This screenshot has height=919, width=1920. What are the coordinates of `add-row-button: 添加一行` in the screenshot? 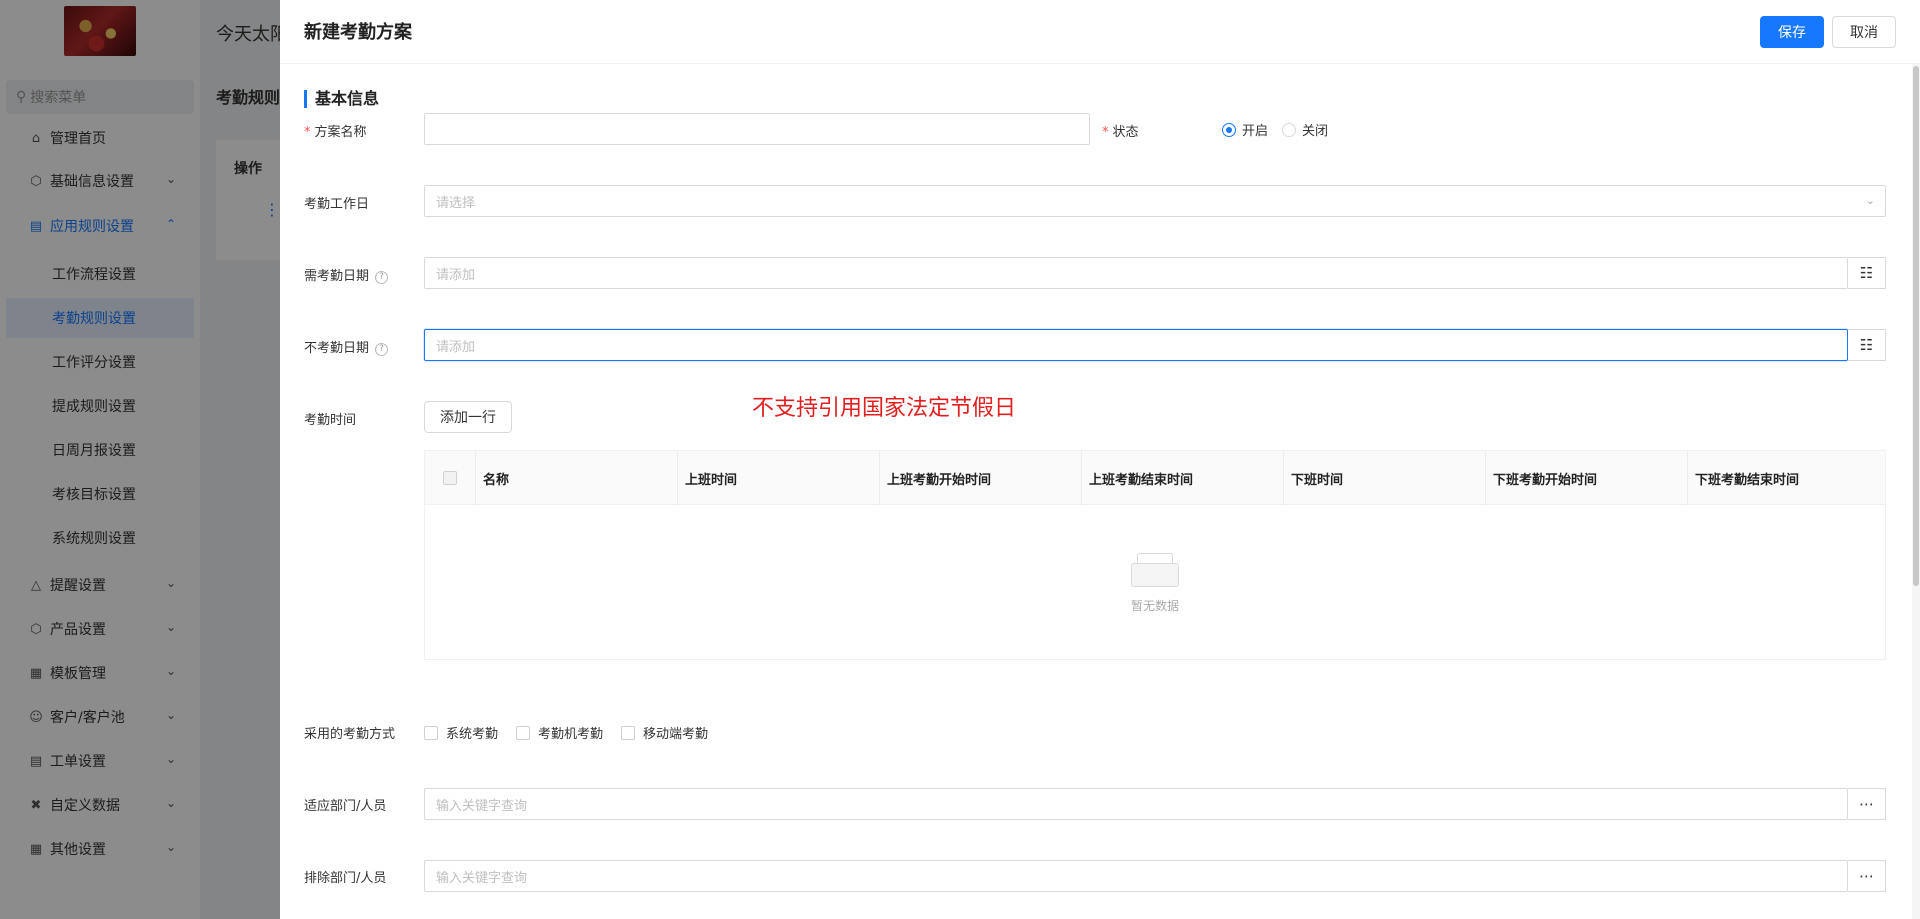 It's located at (468, 417).